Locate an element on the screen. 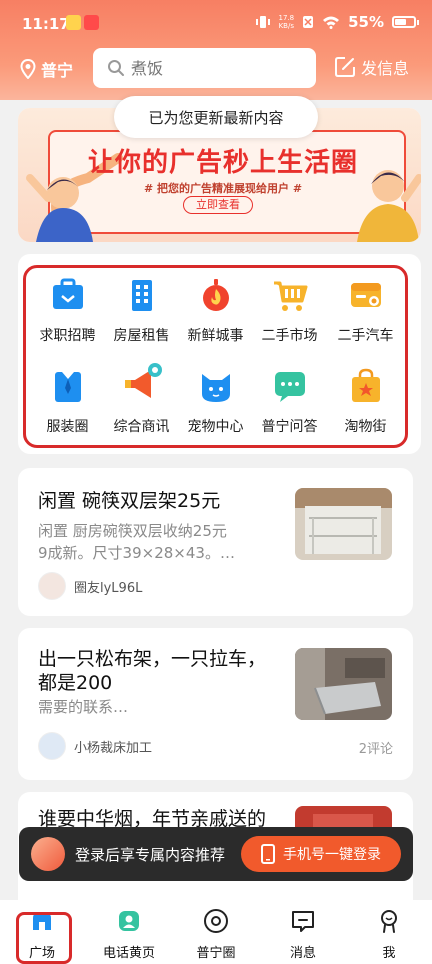 This screenshot has height=964, width=432. search-input is located at coordinates (211, 68).